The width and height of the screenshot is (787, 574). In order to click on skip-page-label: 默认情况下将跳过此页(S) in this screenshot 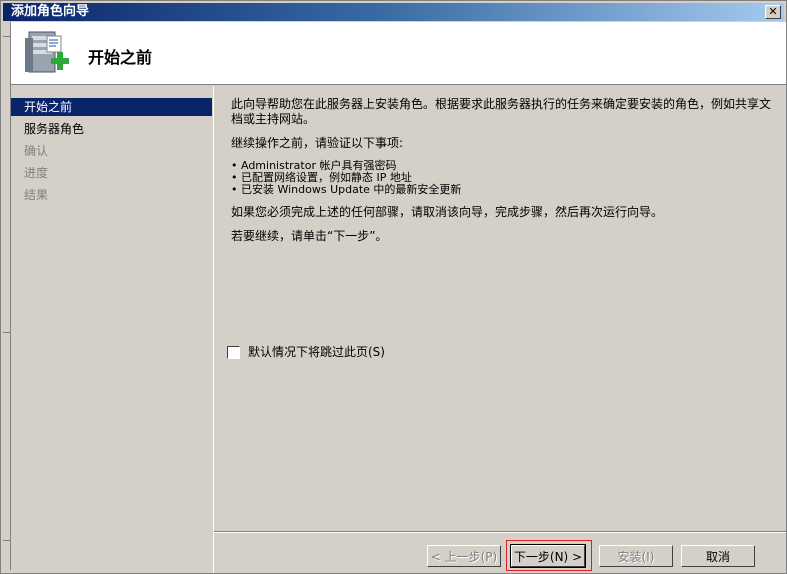, I will do `click(316, 352)`.